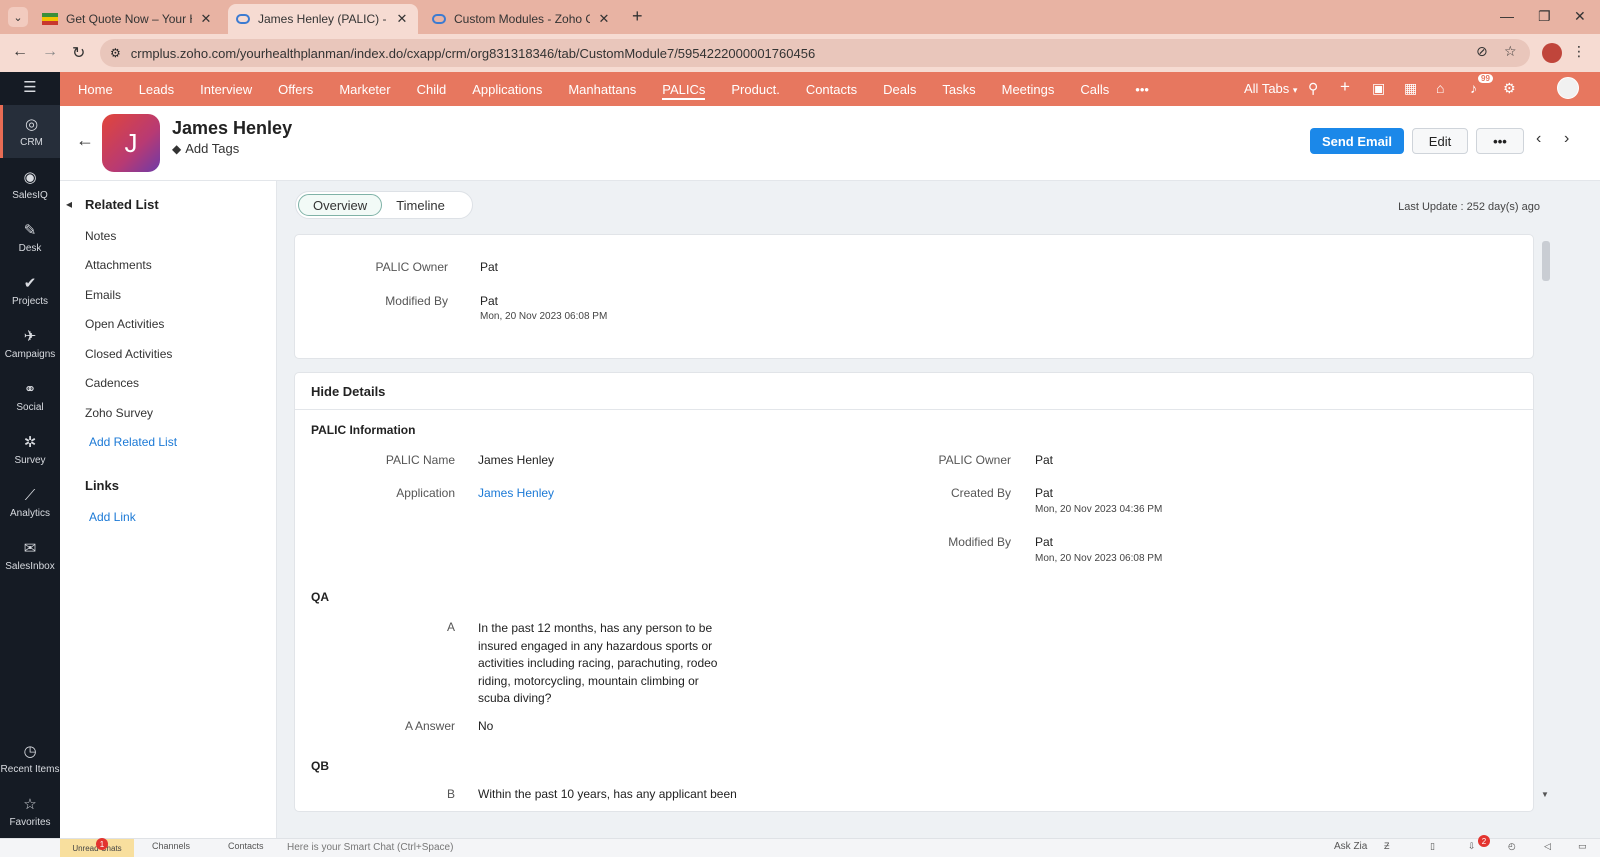  What do you see at coordinates (1387, 846) in the screenshot?
I see `zia-icon: Ƶ` at bounding box center [1387, 846].